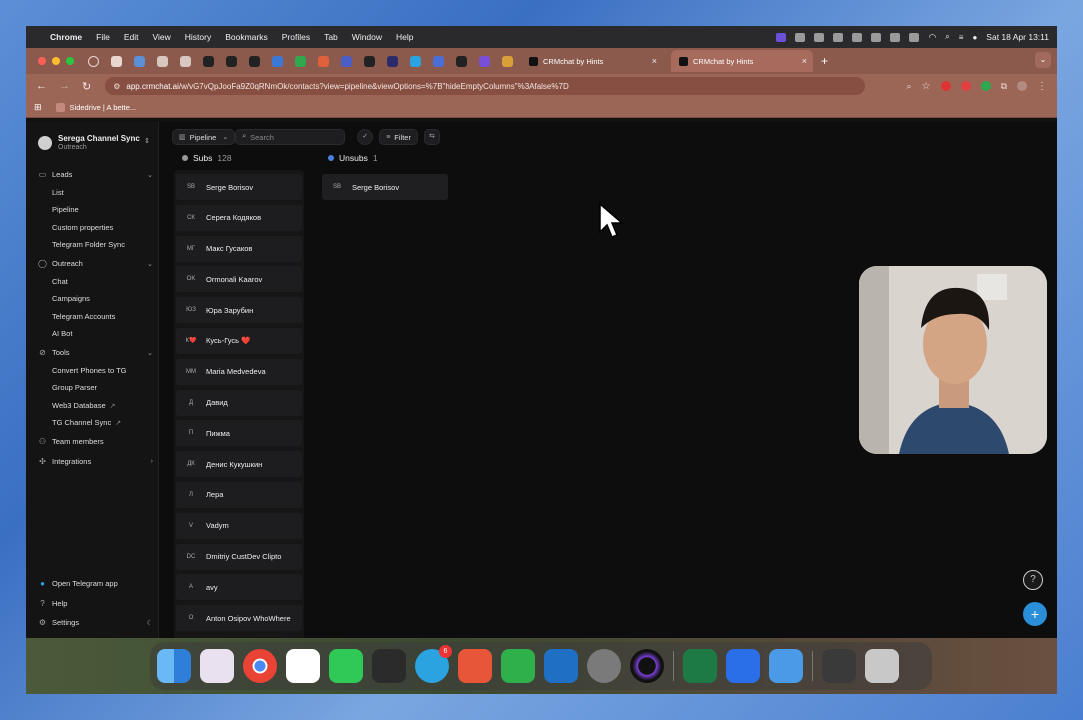 The width and height of the screenshot is (1083, 720). What do you see at coordinates (116, 86) in the screenshot?
I see `site-info-icon: ⚙` at bounding box center [116, 86].